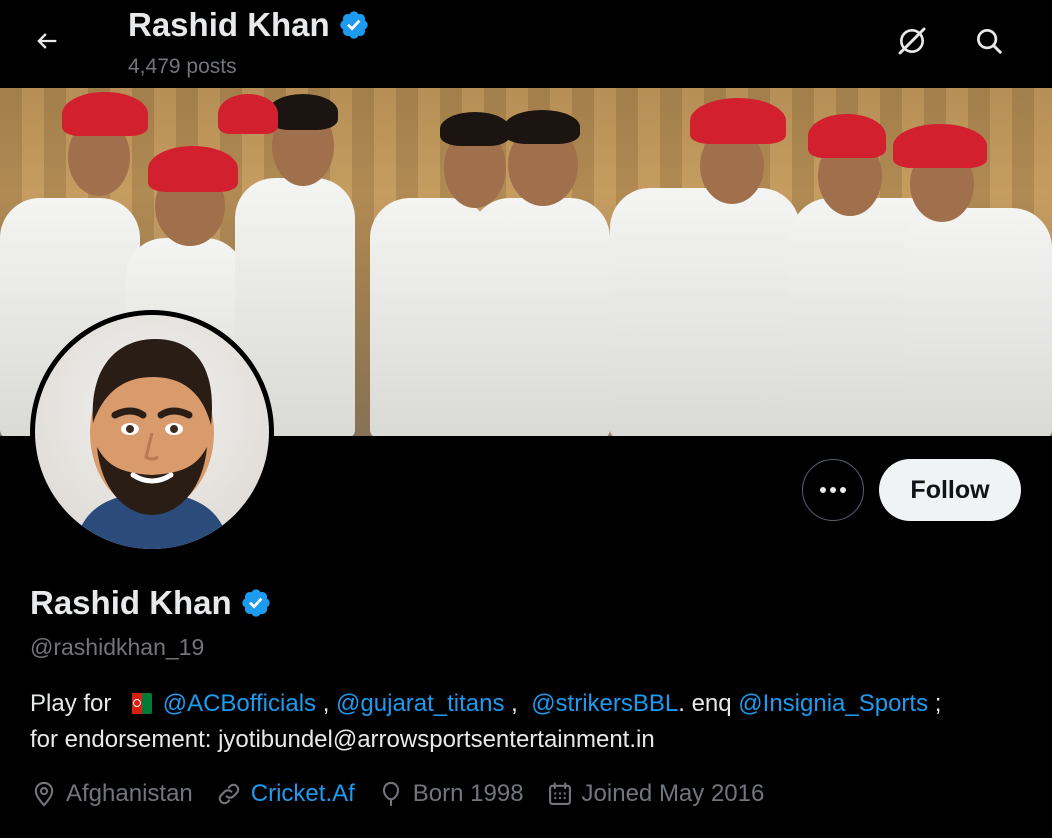  I want to click on location-pin-icon, so click(44, 794).